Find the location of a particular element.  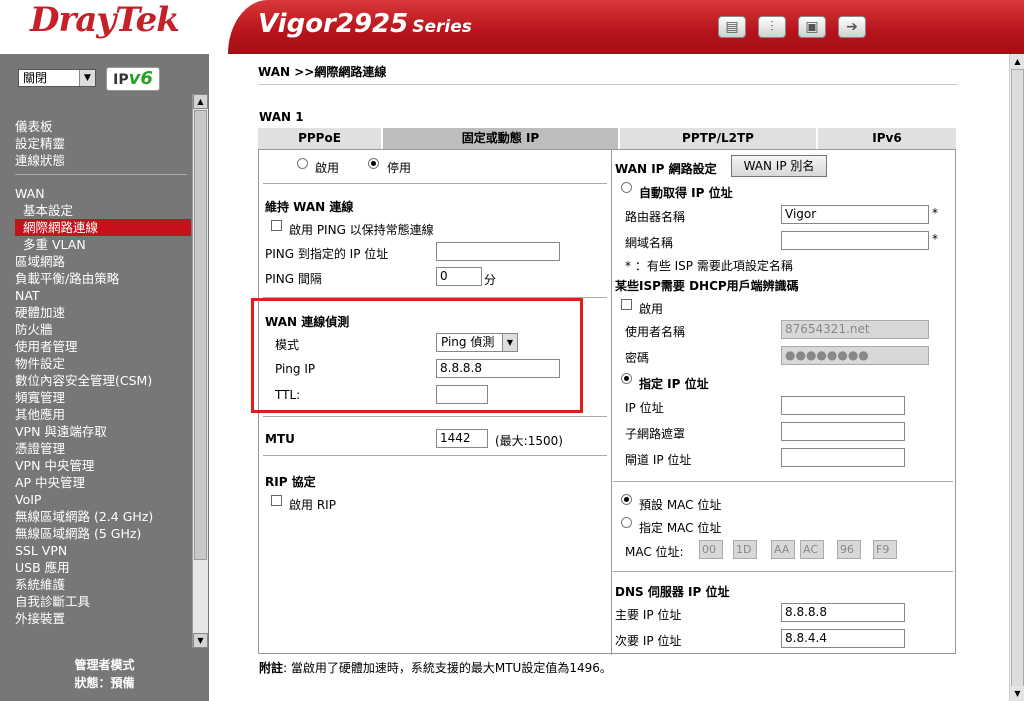

admin-mode: 管理者模式 is located at coordinates (104, 665).